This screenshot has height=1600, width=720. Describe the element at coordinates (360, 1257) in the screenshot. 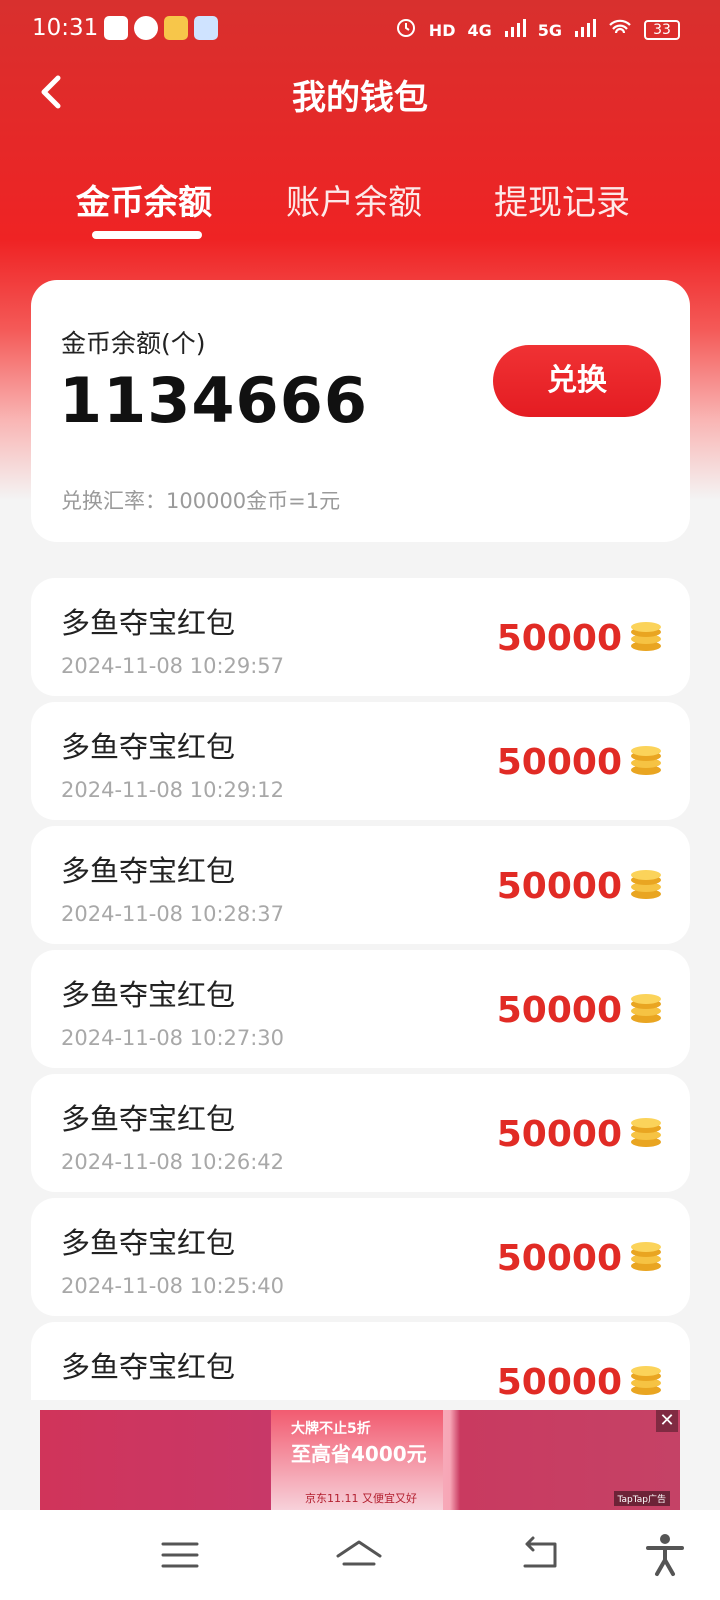

I see `list-item: 多鱼夺宝红包 2024-11-08 10:25:40 50000` at that location.